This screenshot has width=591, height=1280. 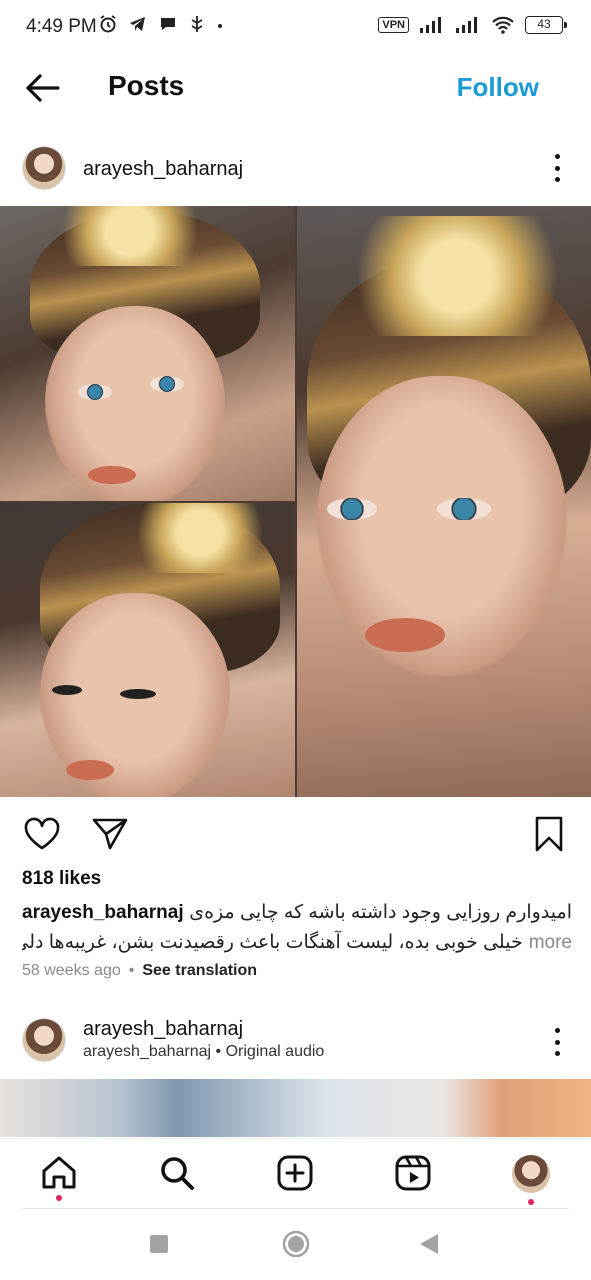 I want to click on status-notification-icons, so click(x=161, y=24).